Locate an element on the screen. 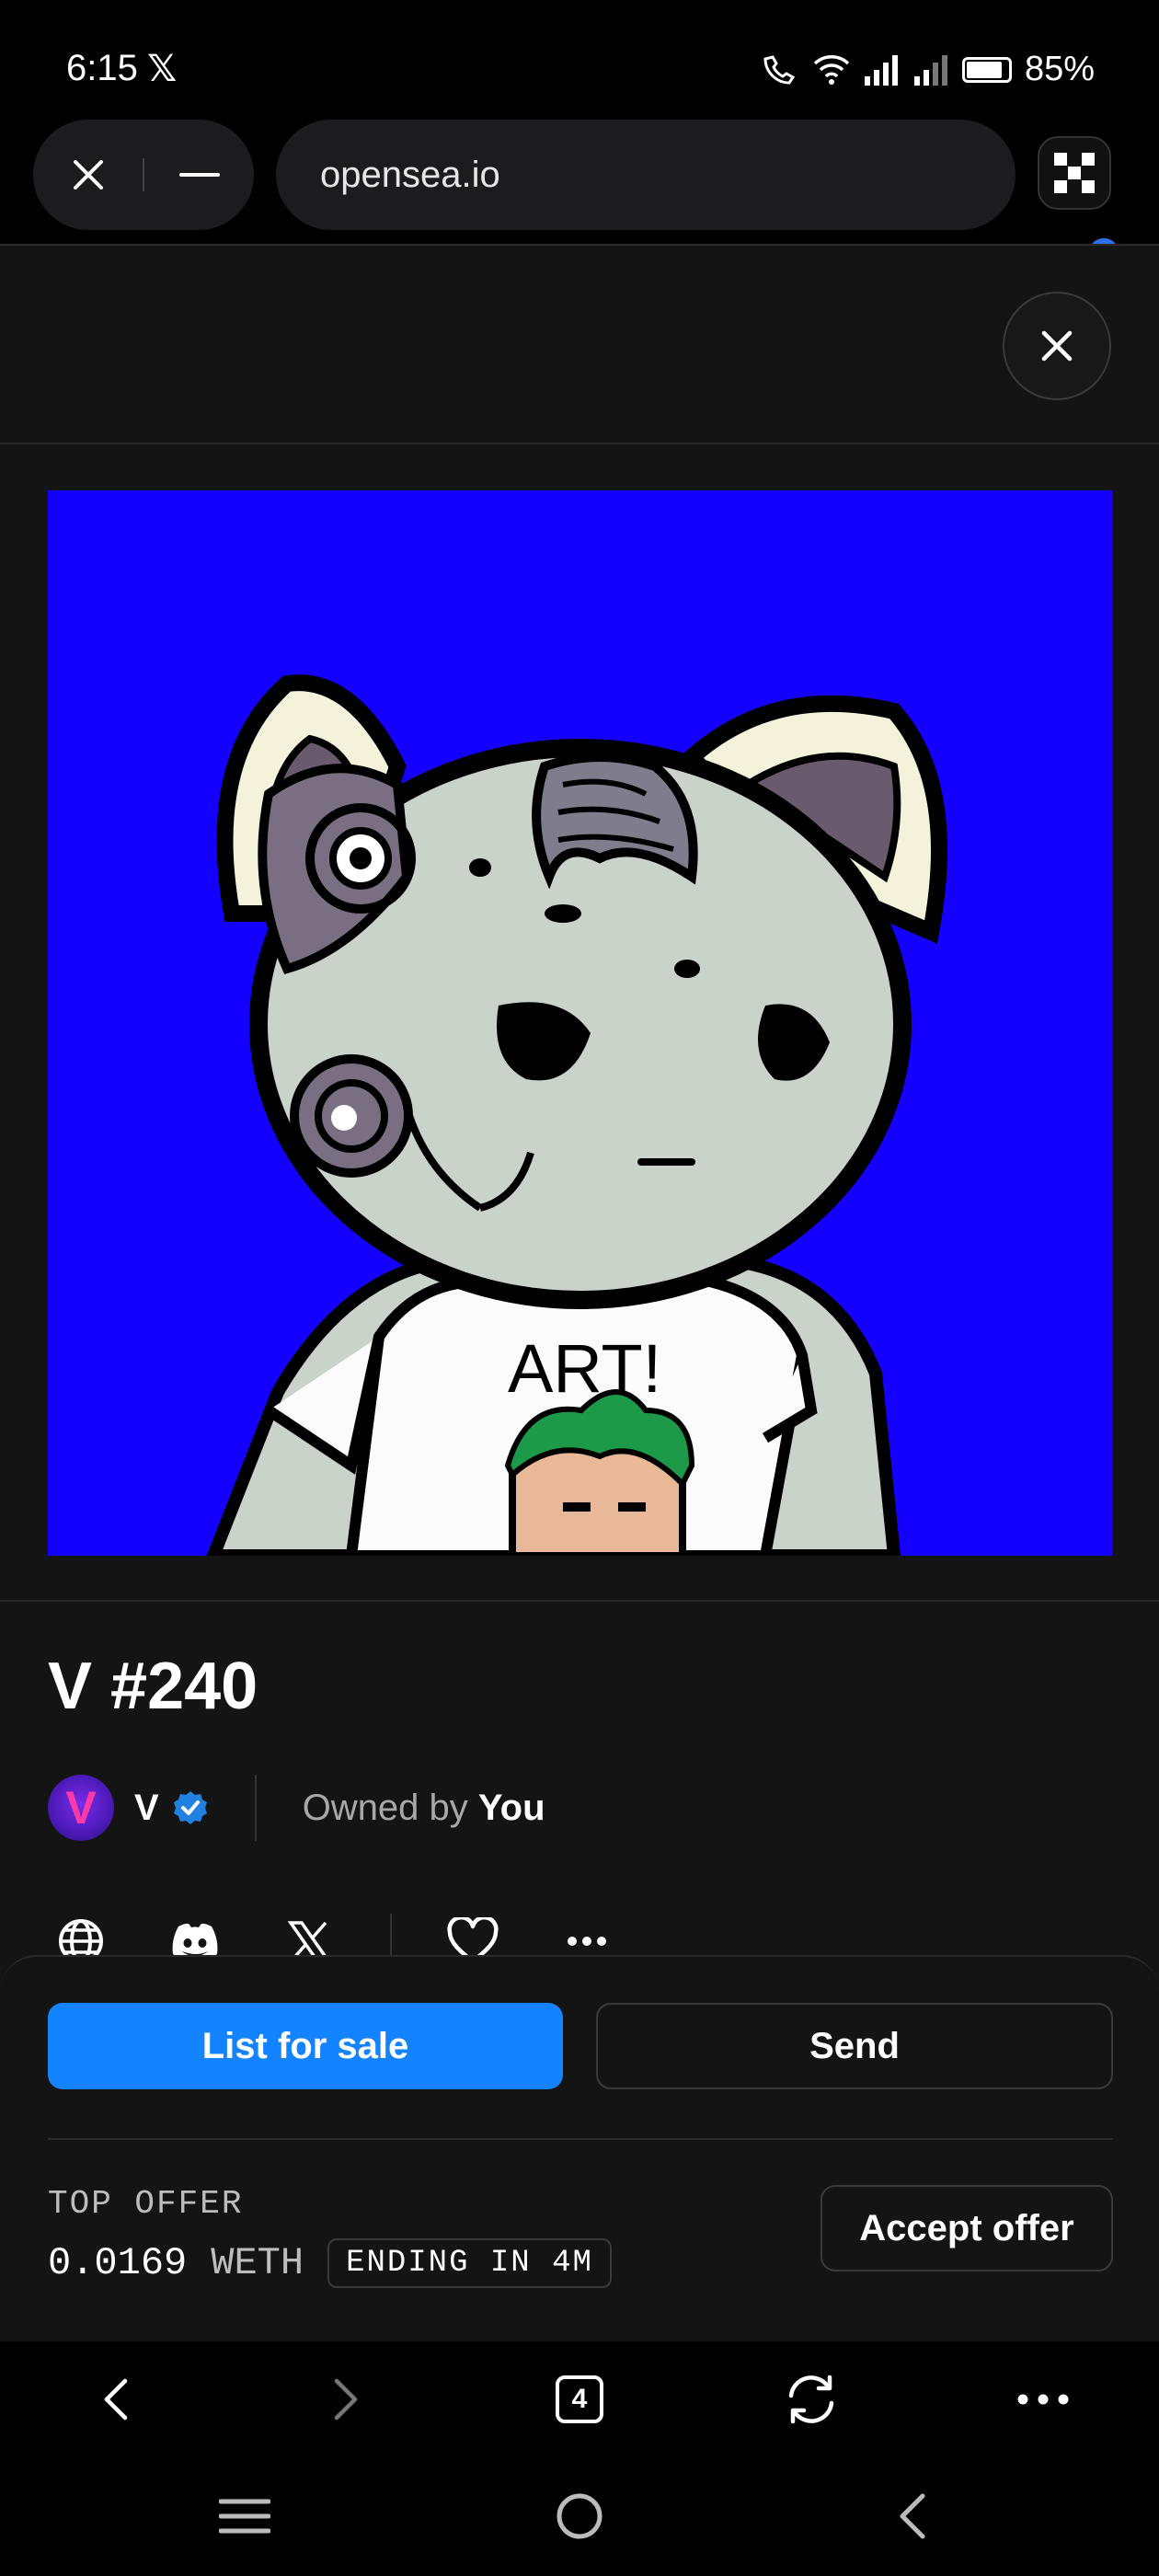  home-circle-icon is located at coordinates (579, 2516).